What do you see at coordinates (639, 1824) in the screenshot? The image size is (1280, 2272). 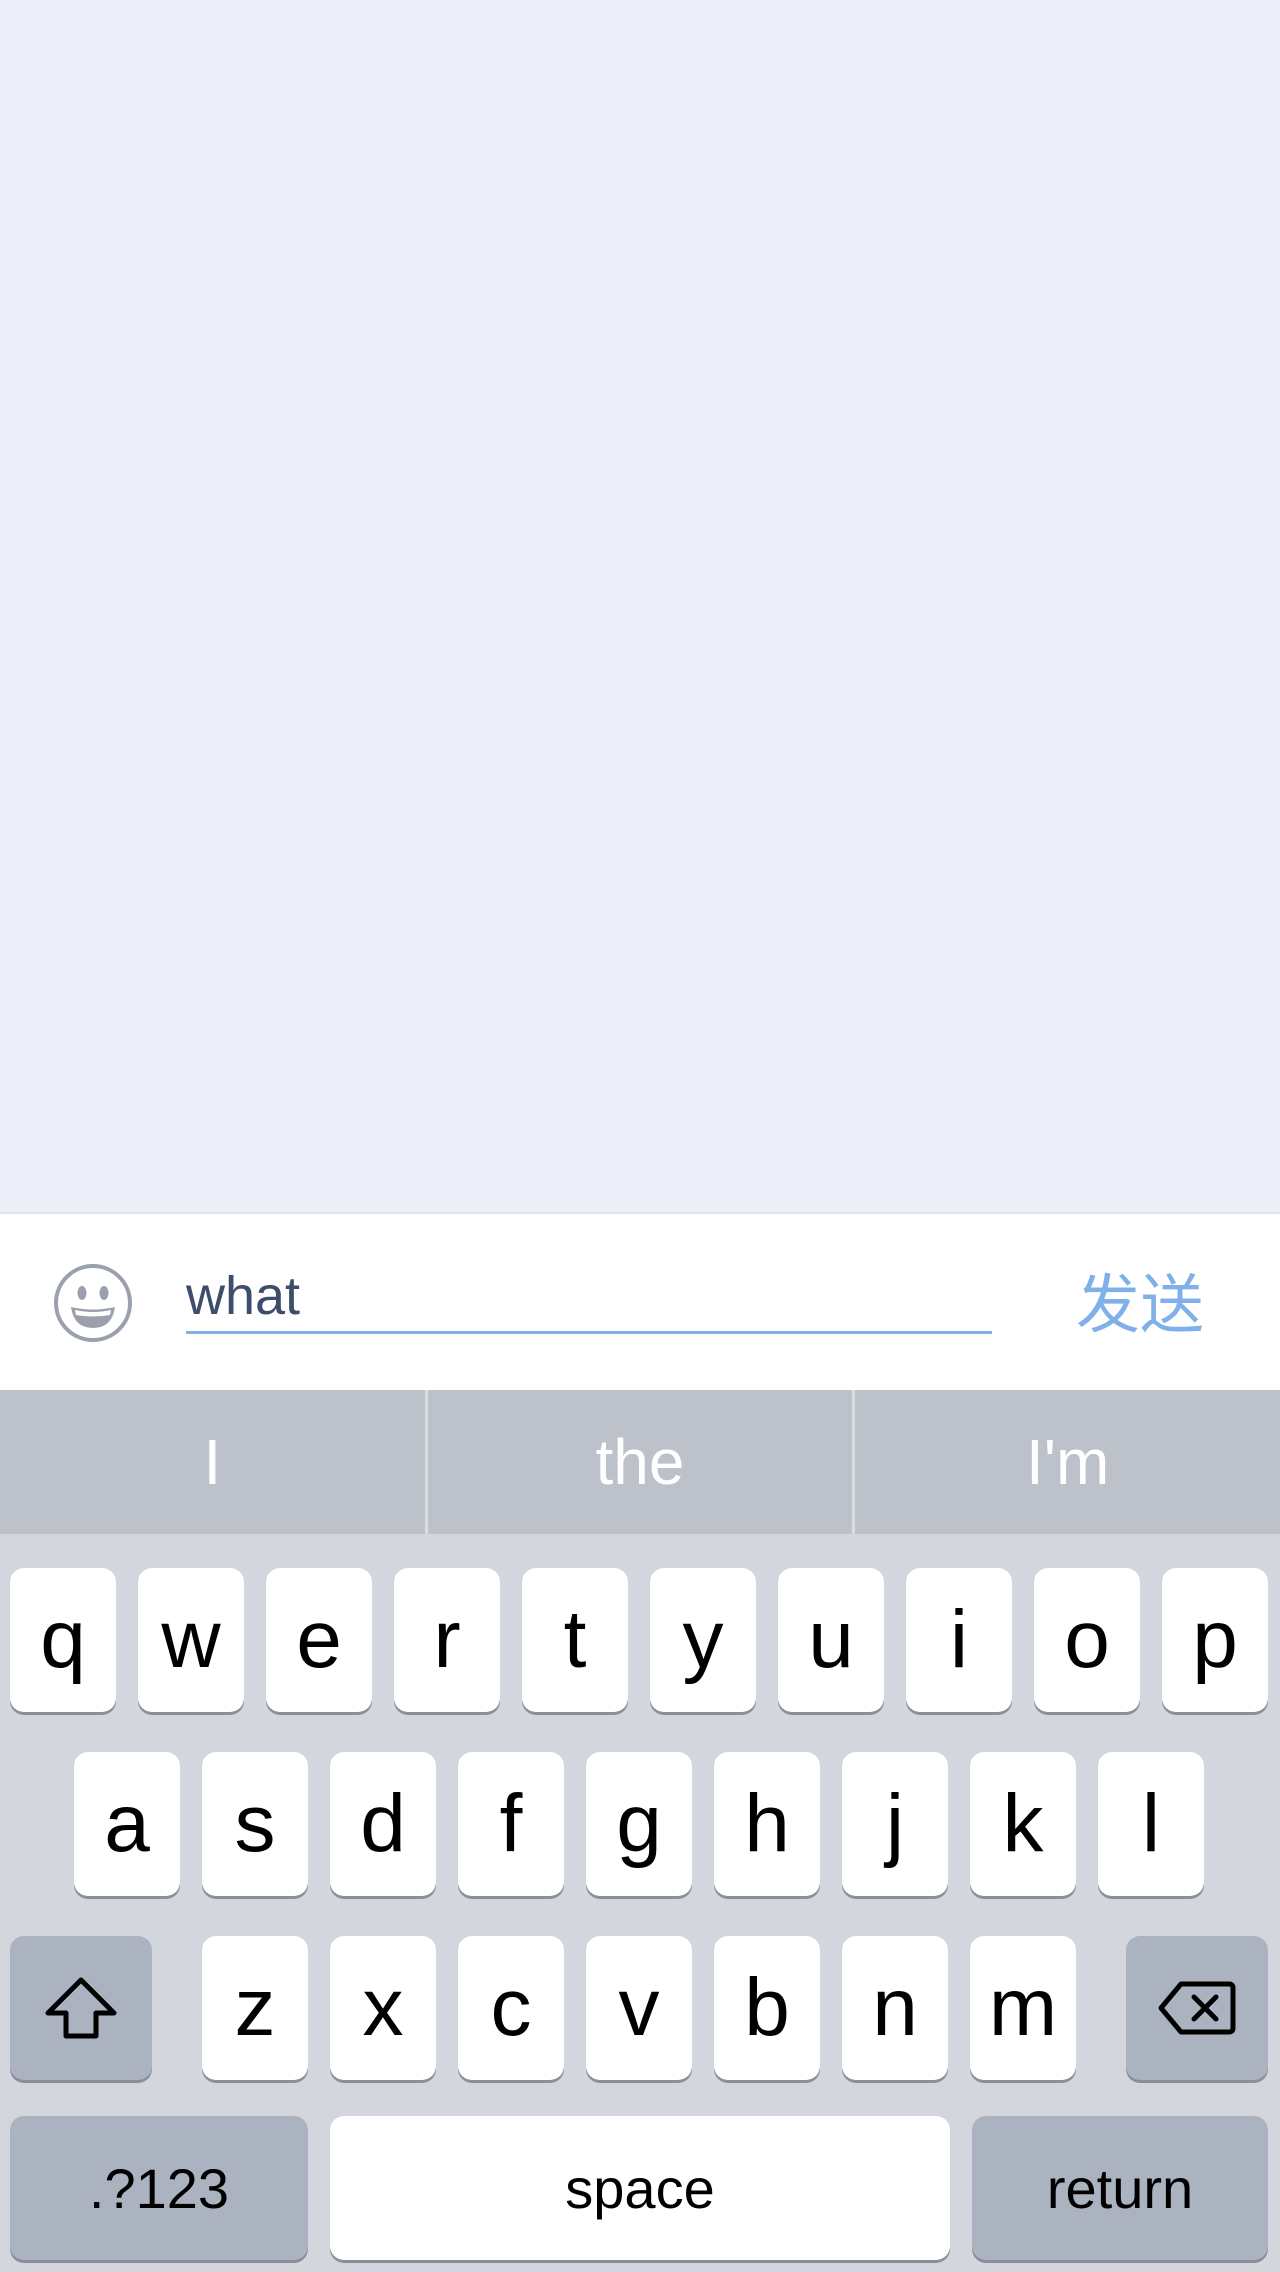 I see `key-g: g` at bounding box center [639, 1824].